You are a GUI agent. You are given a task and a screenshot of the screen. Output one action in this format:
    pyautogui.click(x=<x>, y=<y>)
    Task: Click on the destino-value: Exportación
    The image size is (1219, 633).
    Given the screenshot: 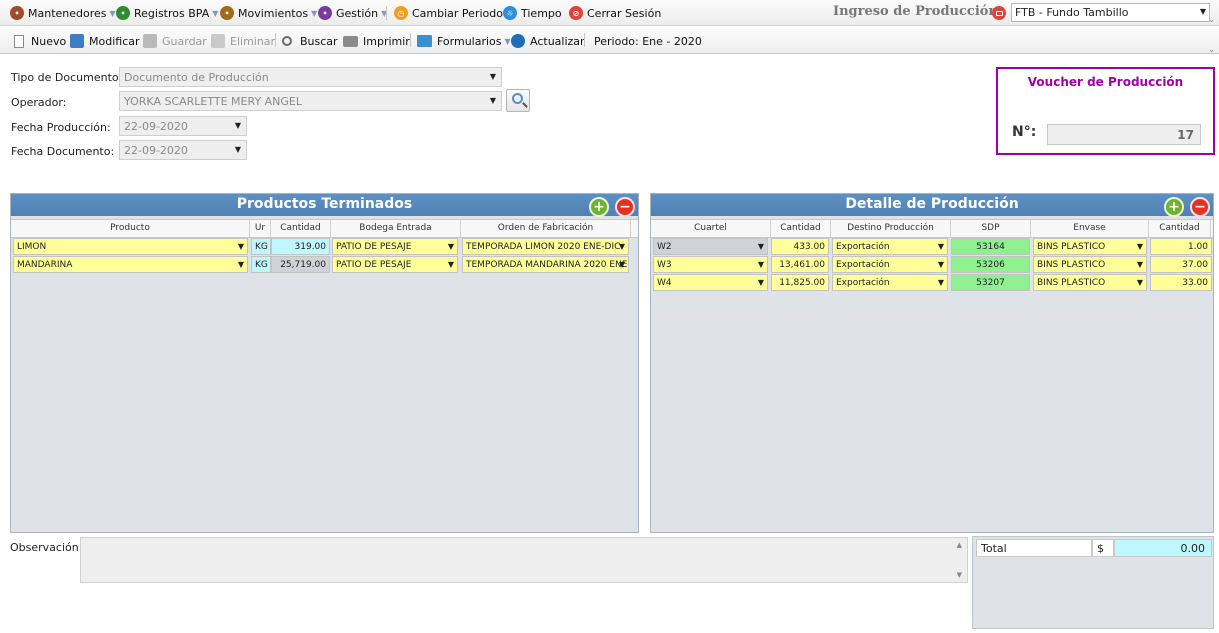 What is the action you would take?
    pyautogui.click(x=863, y=247)
    